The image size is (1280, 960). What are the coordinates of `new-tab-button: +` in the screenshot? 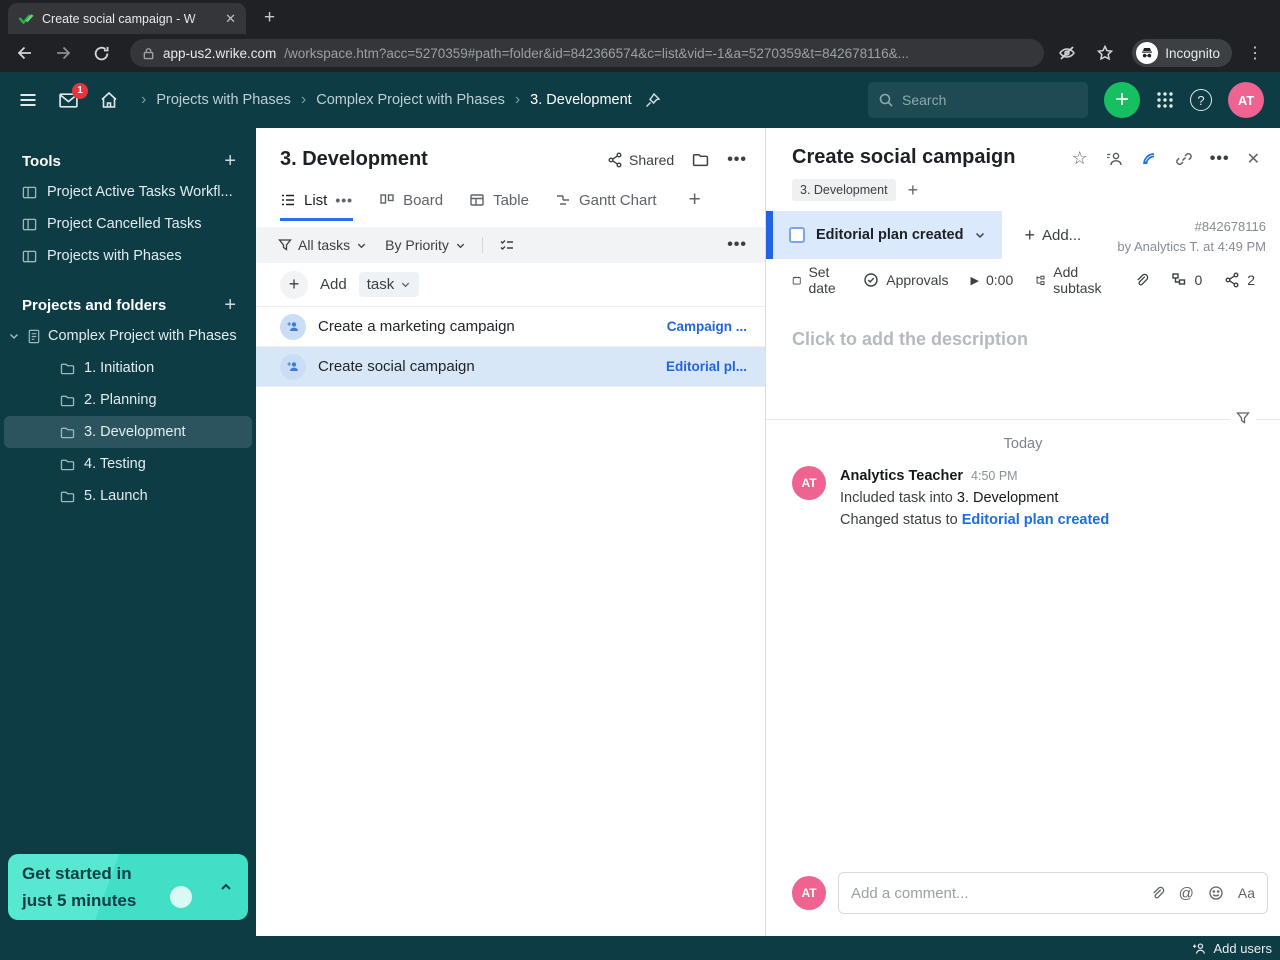 It's located at (269, 18).